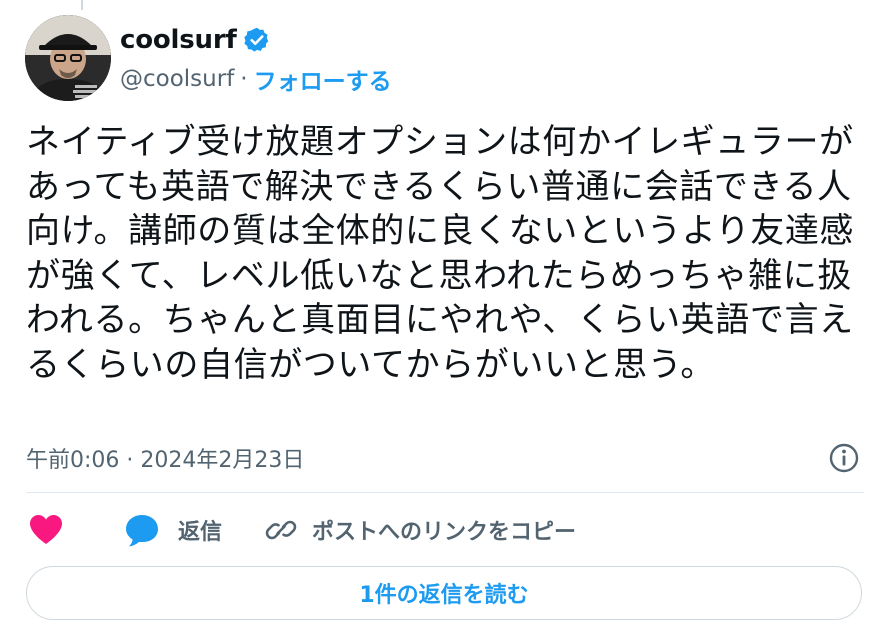 The height and width of the screenshot is (640, 884). What do you see at coordinates (178, 40) in the screenshot?
I see `display-name: coolsurf` at bounding box center [178, 40].